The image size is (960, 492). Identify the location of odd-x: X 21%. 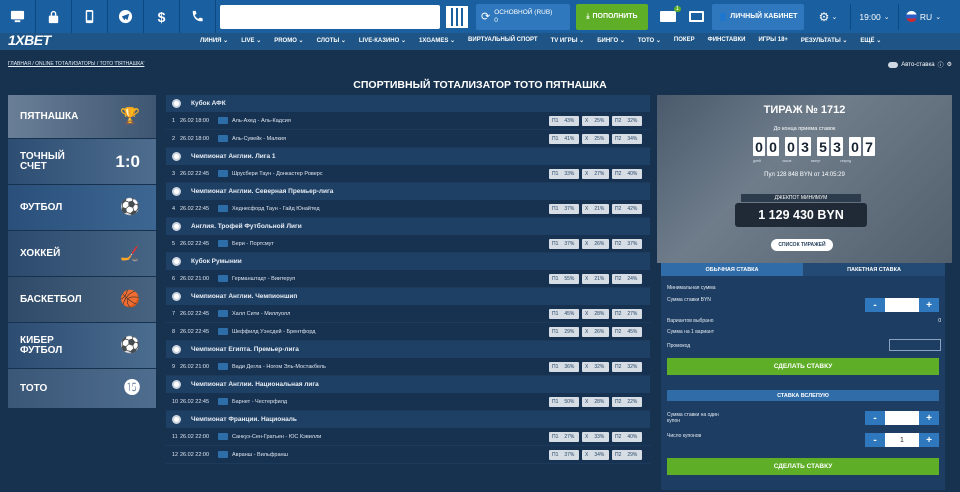
(595, 279).